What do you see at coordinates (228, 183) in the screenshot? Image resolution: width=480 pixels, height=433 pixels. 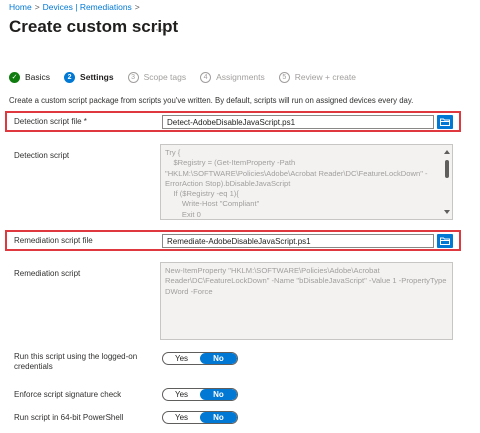 I see `code-line: ErrorAction Stop).bDisableJavaScript` at bounding box center [228, 183].